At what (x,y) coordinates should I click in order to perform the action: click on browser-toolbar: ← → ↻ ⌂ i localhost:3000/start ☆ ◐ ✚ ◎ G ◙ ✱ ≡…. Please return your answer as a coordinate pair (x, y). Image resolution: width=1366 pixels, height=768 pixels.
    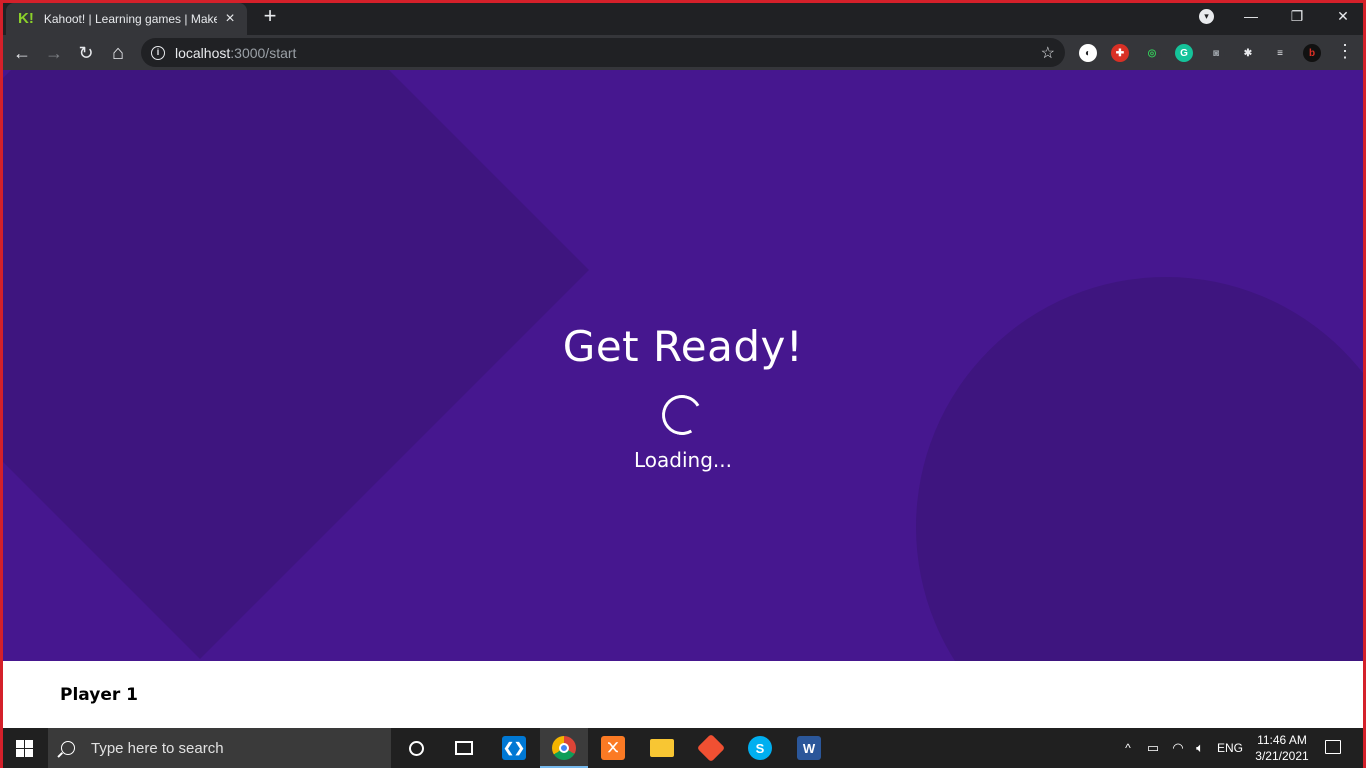
    Looking at the image, I should click on (683, 52).